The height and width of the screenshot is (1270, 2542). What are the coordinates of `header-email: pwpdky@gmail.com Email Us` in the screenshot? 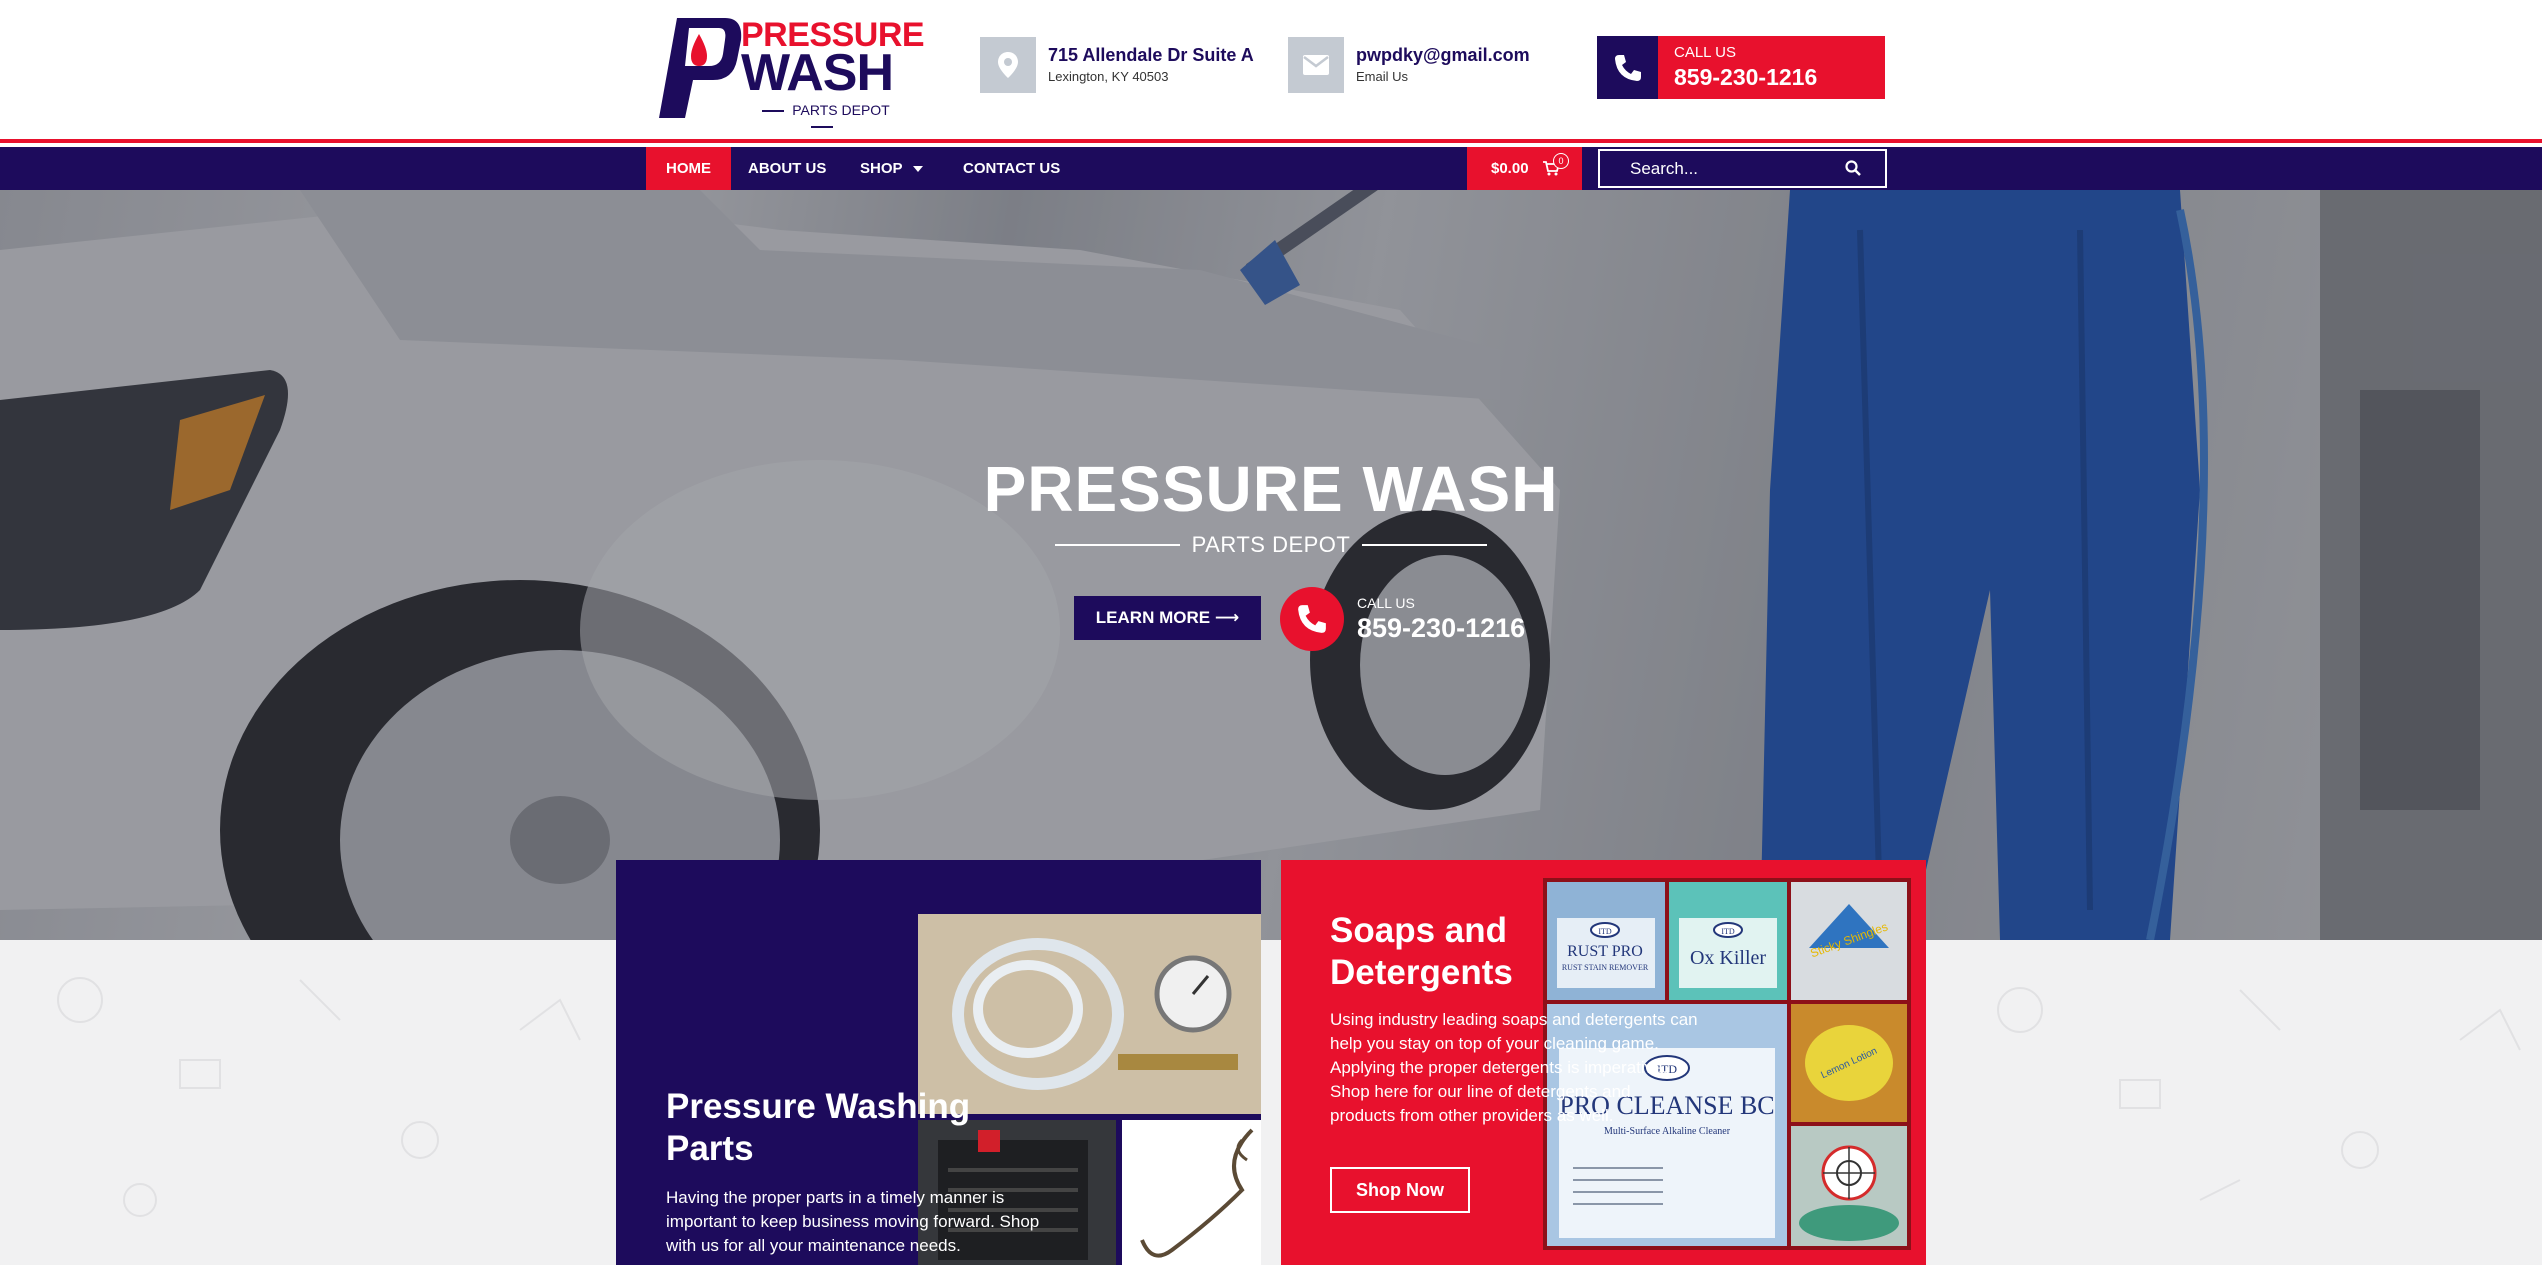 It's located at (1409, 65).